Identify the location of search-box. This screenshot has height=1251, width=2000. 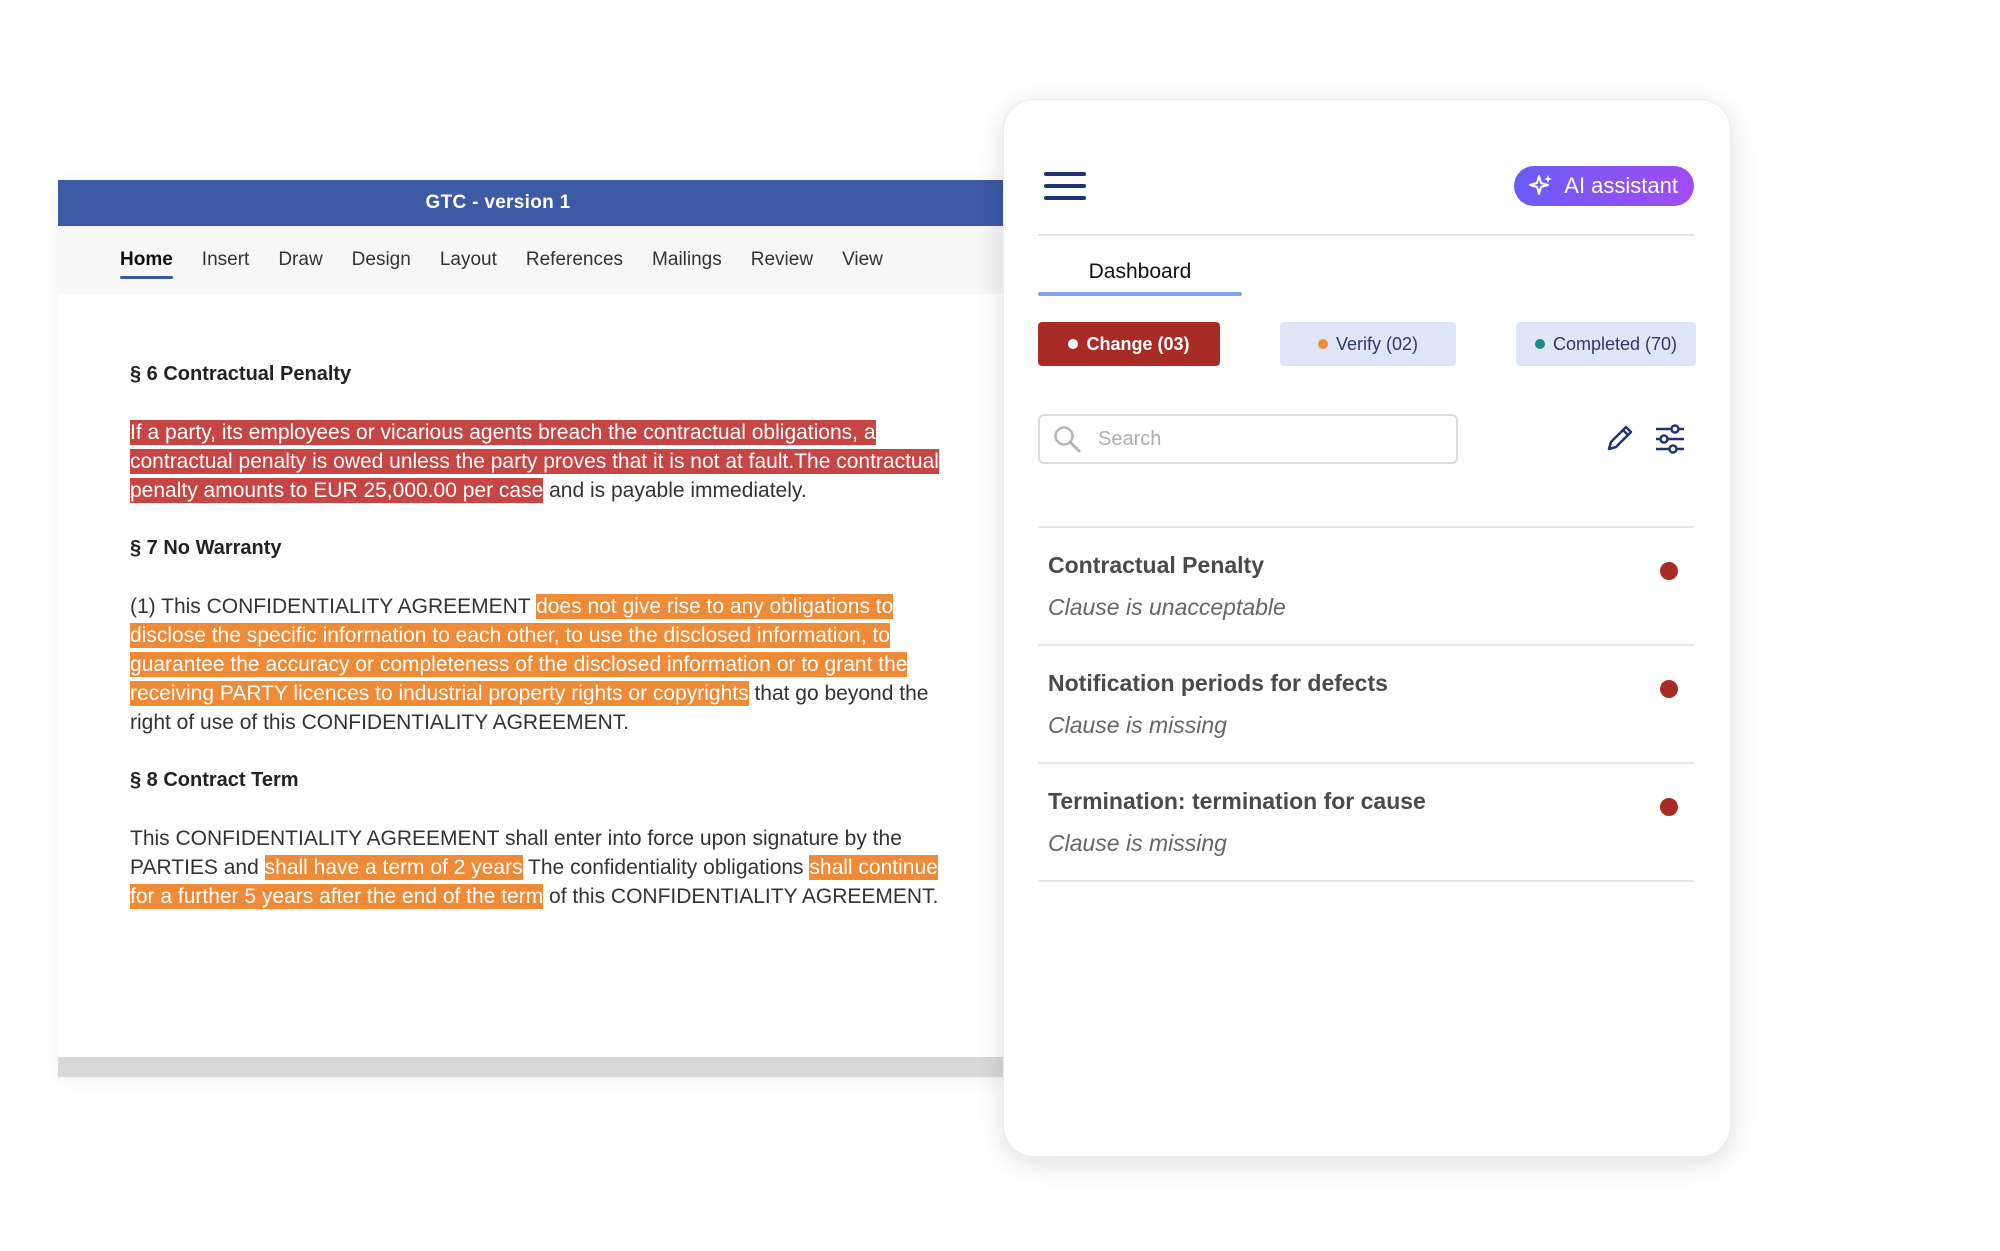
(1248, 439).